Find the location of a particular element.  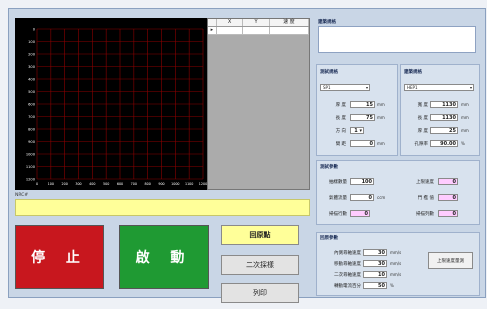

table-row: ▸ is located at coordinates (258, 31).